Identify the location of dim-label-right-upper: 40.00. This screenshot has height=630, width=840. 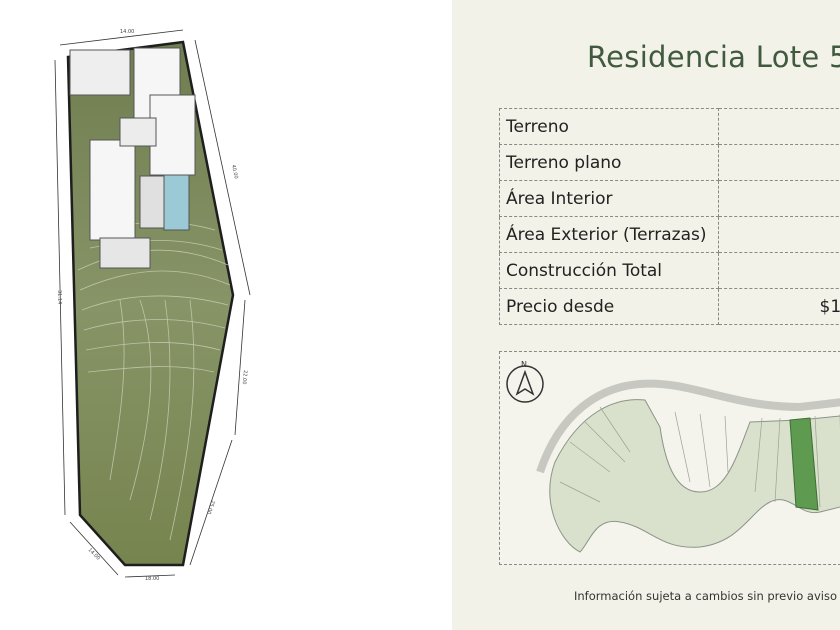
(234, 171).